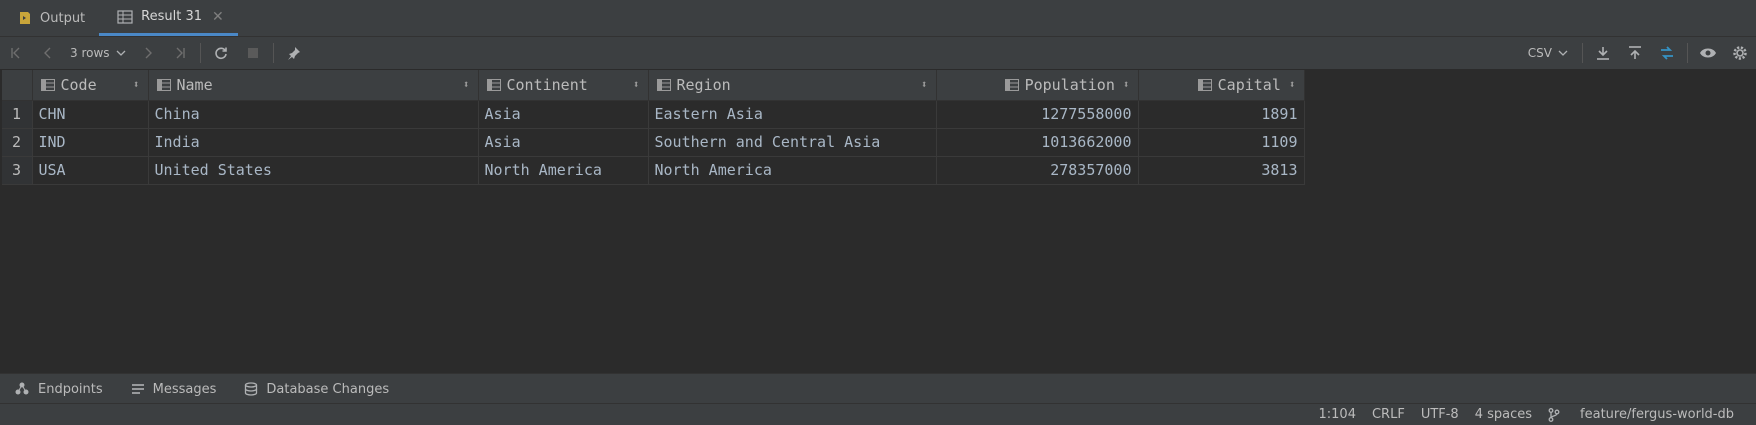 This screenshot has width=1756, height=425. What do you see at coordinates (17, 170) in the screenshot?
I see `row-number: 3` at bounding box center [17, 170].